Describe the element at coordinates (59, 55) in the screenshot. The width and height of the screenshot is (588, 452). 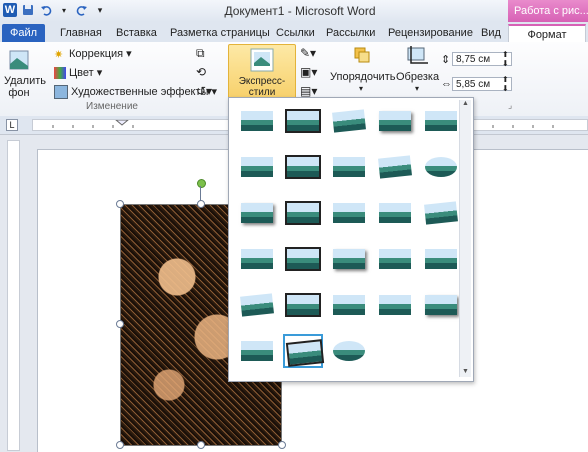
I see `sun-icon: ✷` at that location.